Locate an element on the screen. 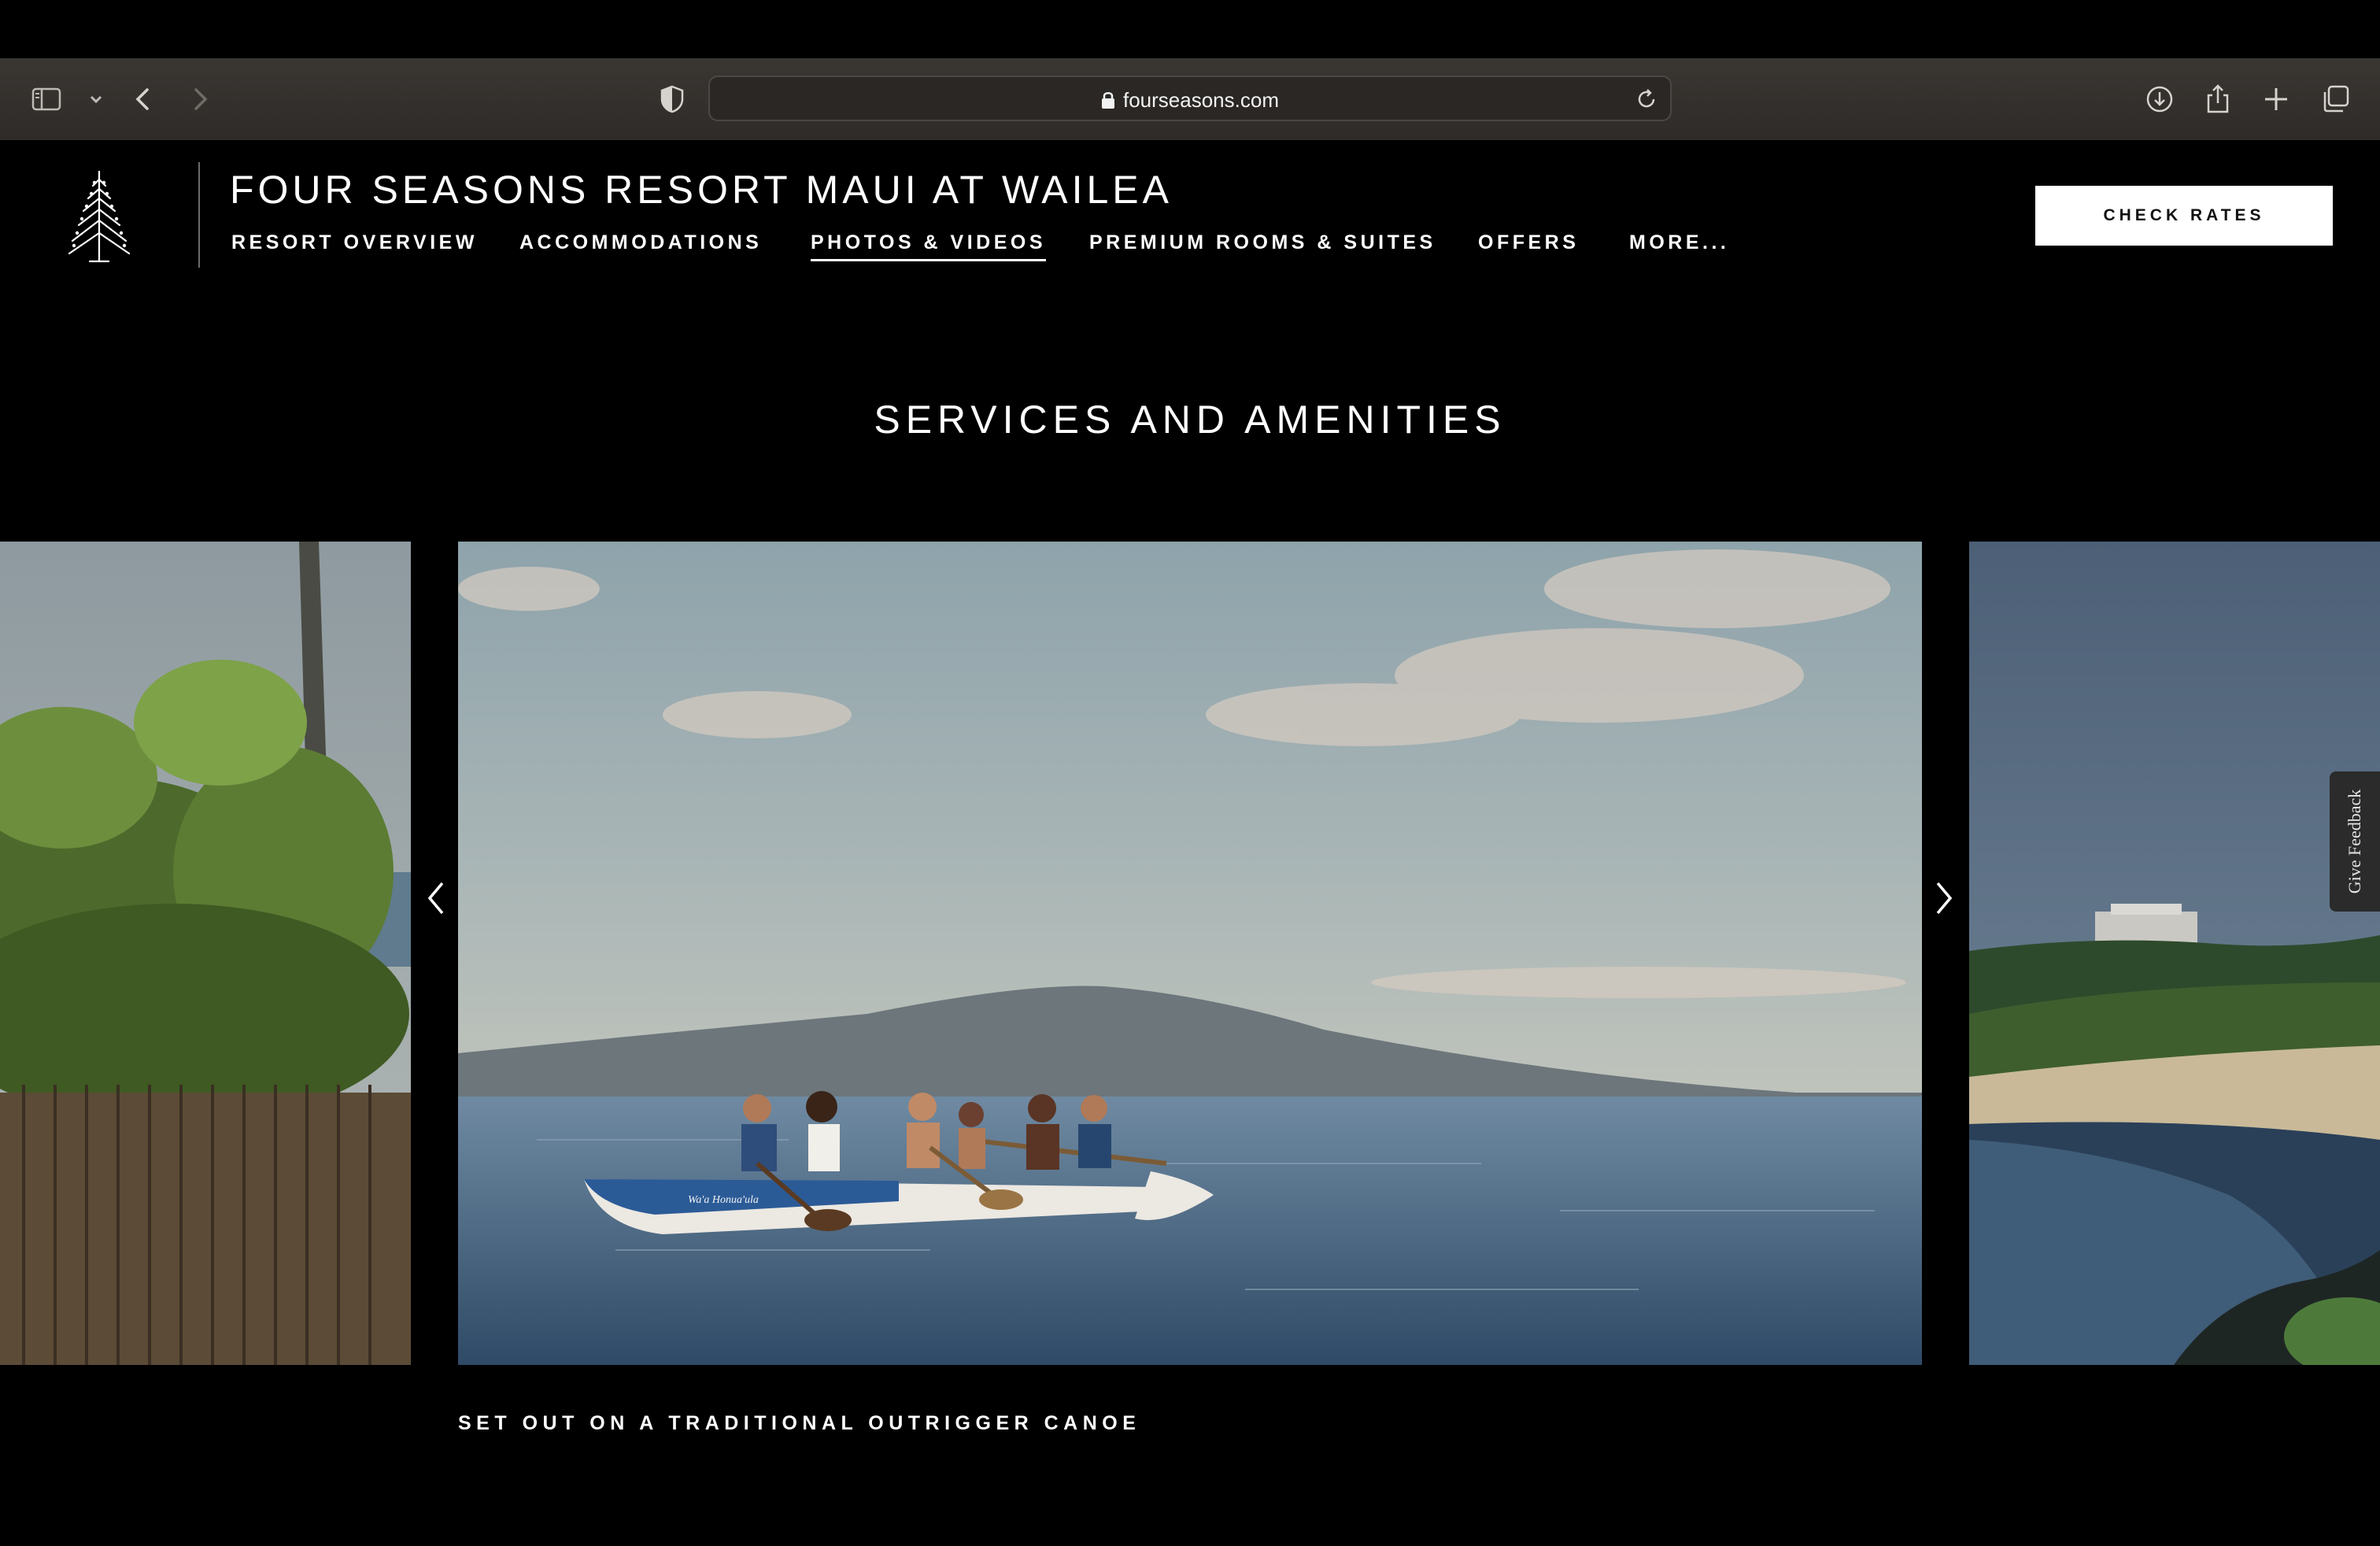 Image resolution: width=2380 pixels, height=1546 pixels. give-feedback-label: Give Feedback is located at coordinates (2354, 841).